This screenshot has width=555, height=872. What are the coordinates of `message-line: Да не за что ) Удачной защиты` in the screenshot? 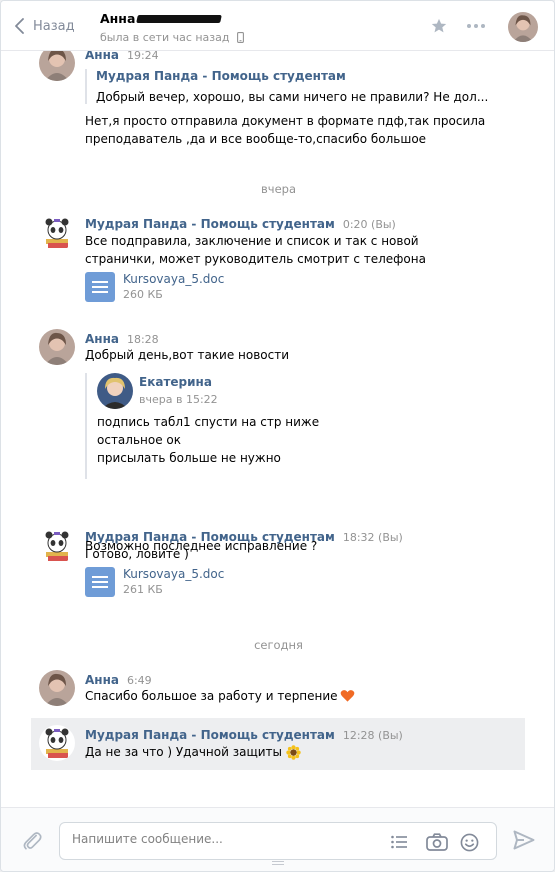 It's located at (184, 752).